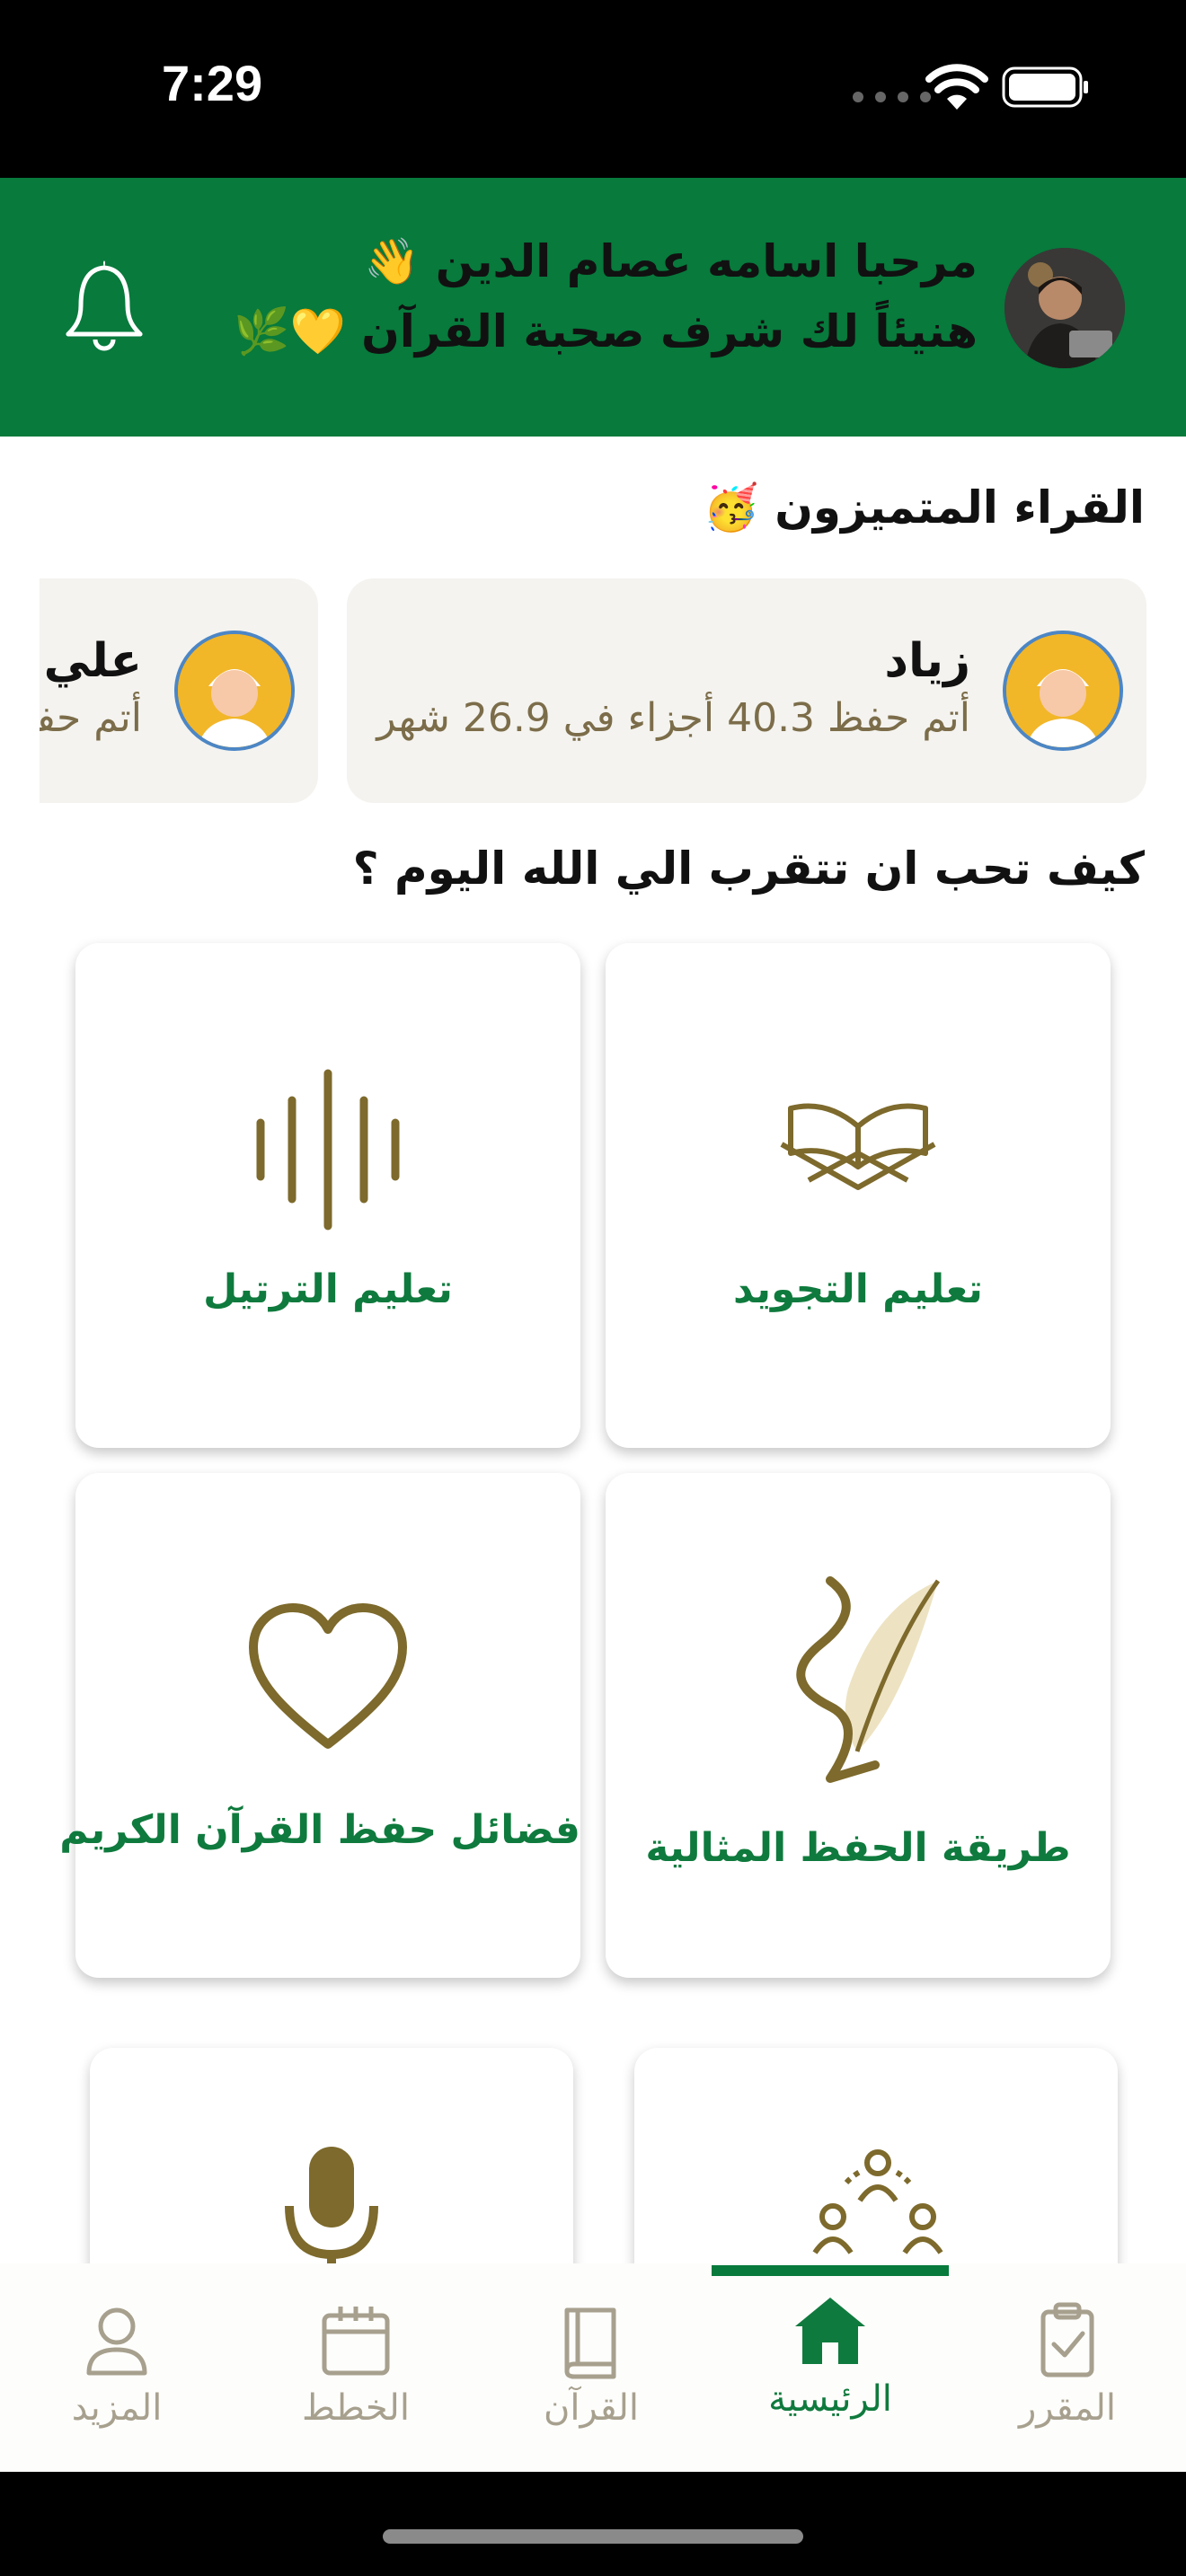 Image resolution: width=1186 pixels, height=2576 pixels. I want to click on readers-section-title: القراء المتميزون 🥳, so click(924, 507).